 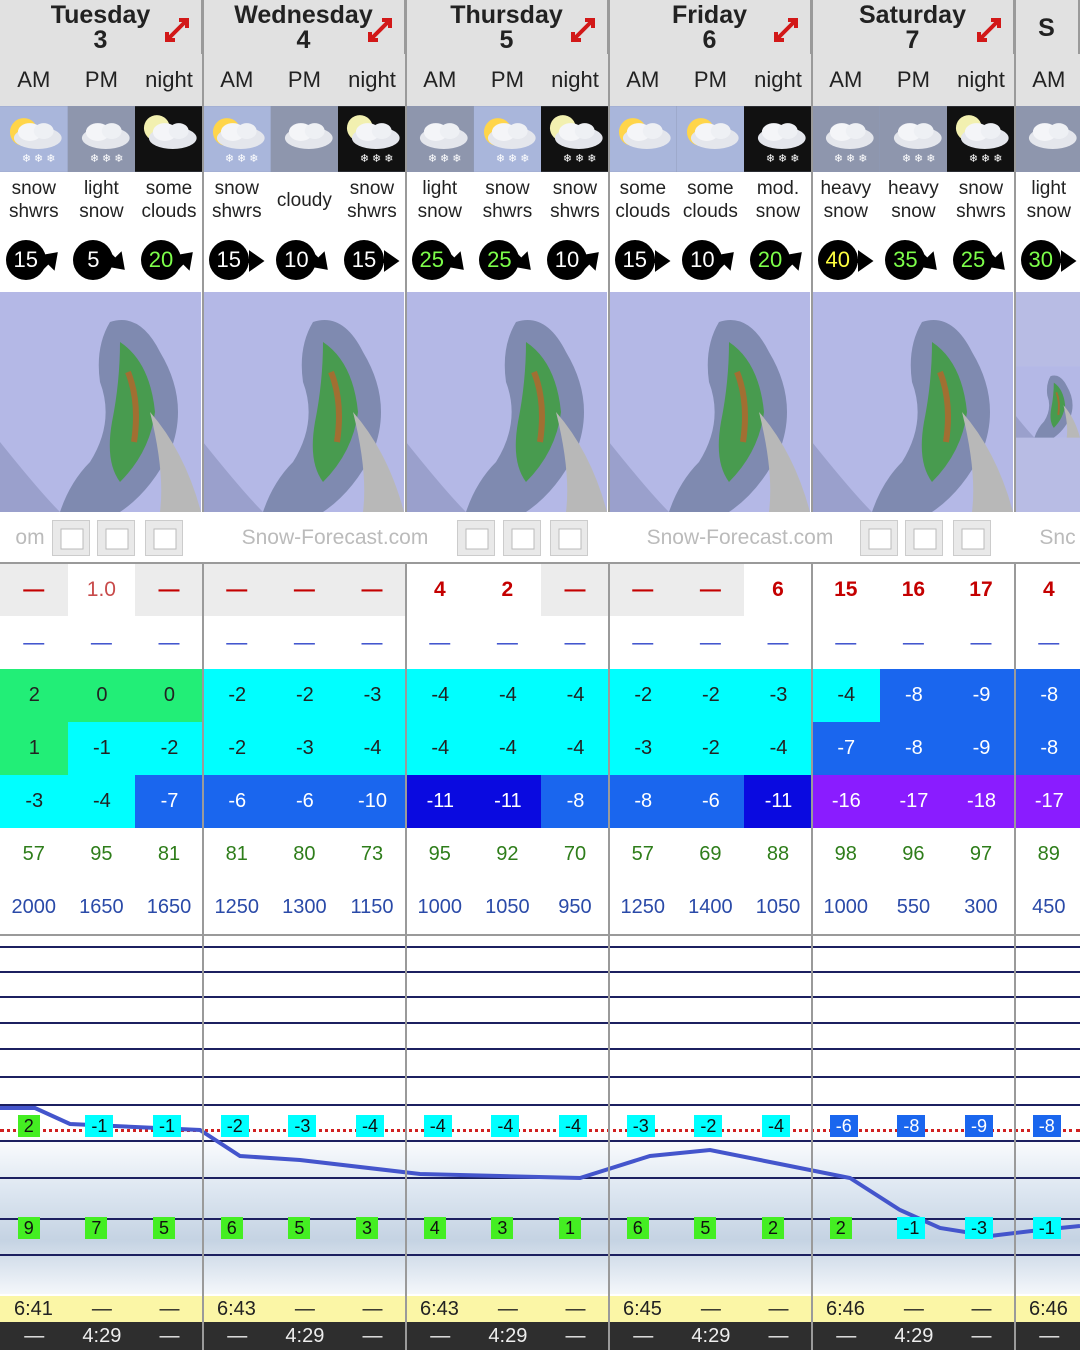 I want to click on wind-marker: 40, so click(x=845, y=260).